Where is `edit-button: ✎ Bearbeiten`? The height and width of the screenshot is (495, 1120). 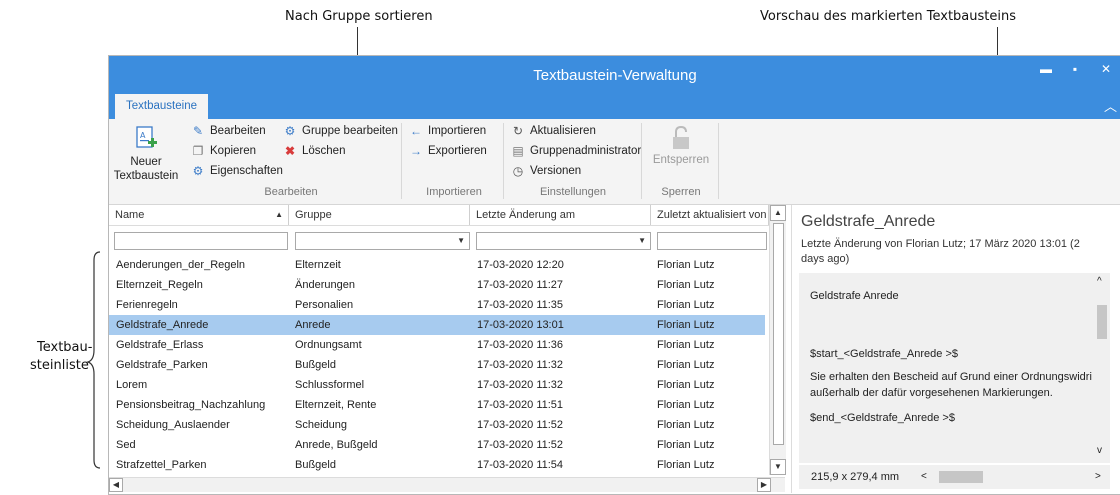 edit-button: ✎ Bearbeiten is located at coordinates (228, 131).